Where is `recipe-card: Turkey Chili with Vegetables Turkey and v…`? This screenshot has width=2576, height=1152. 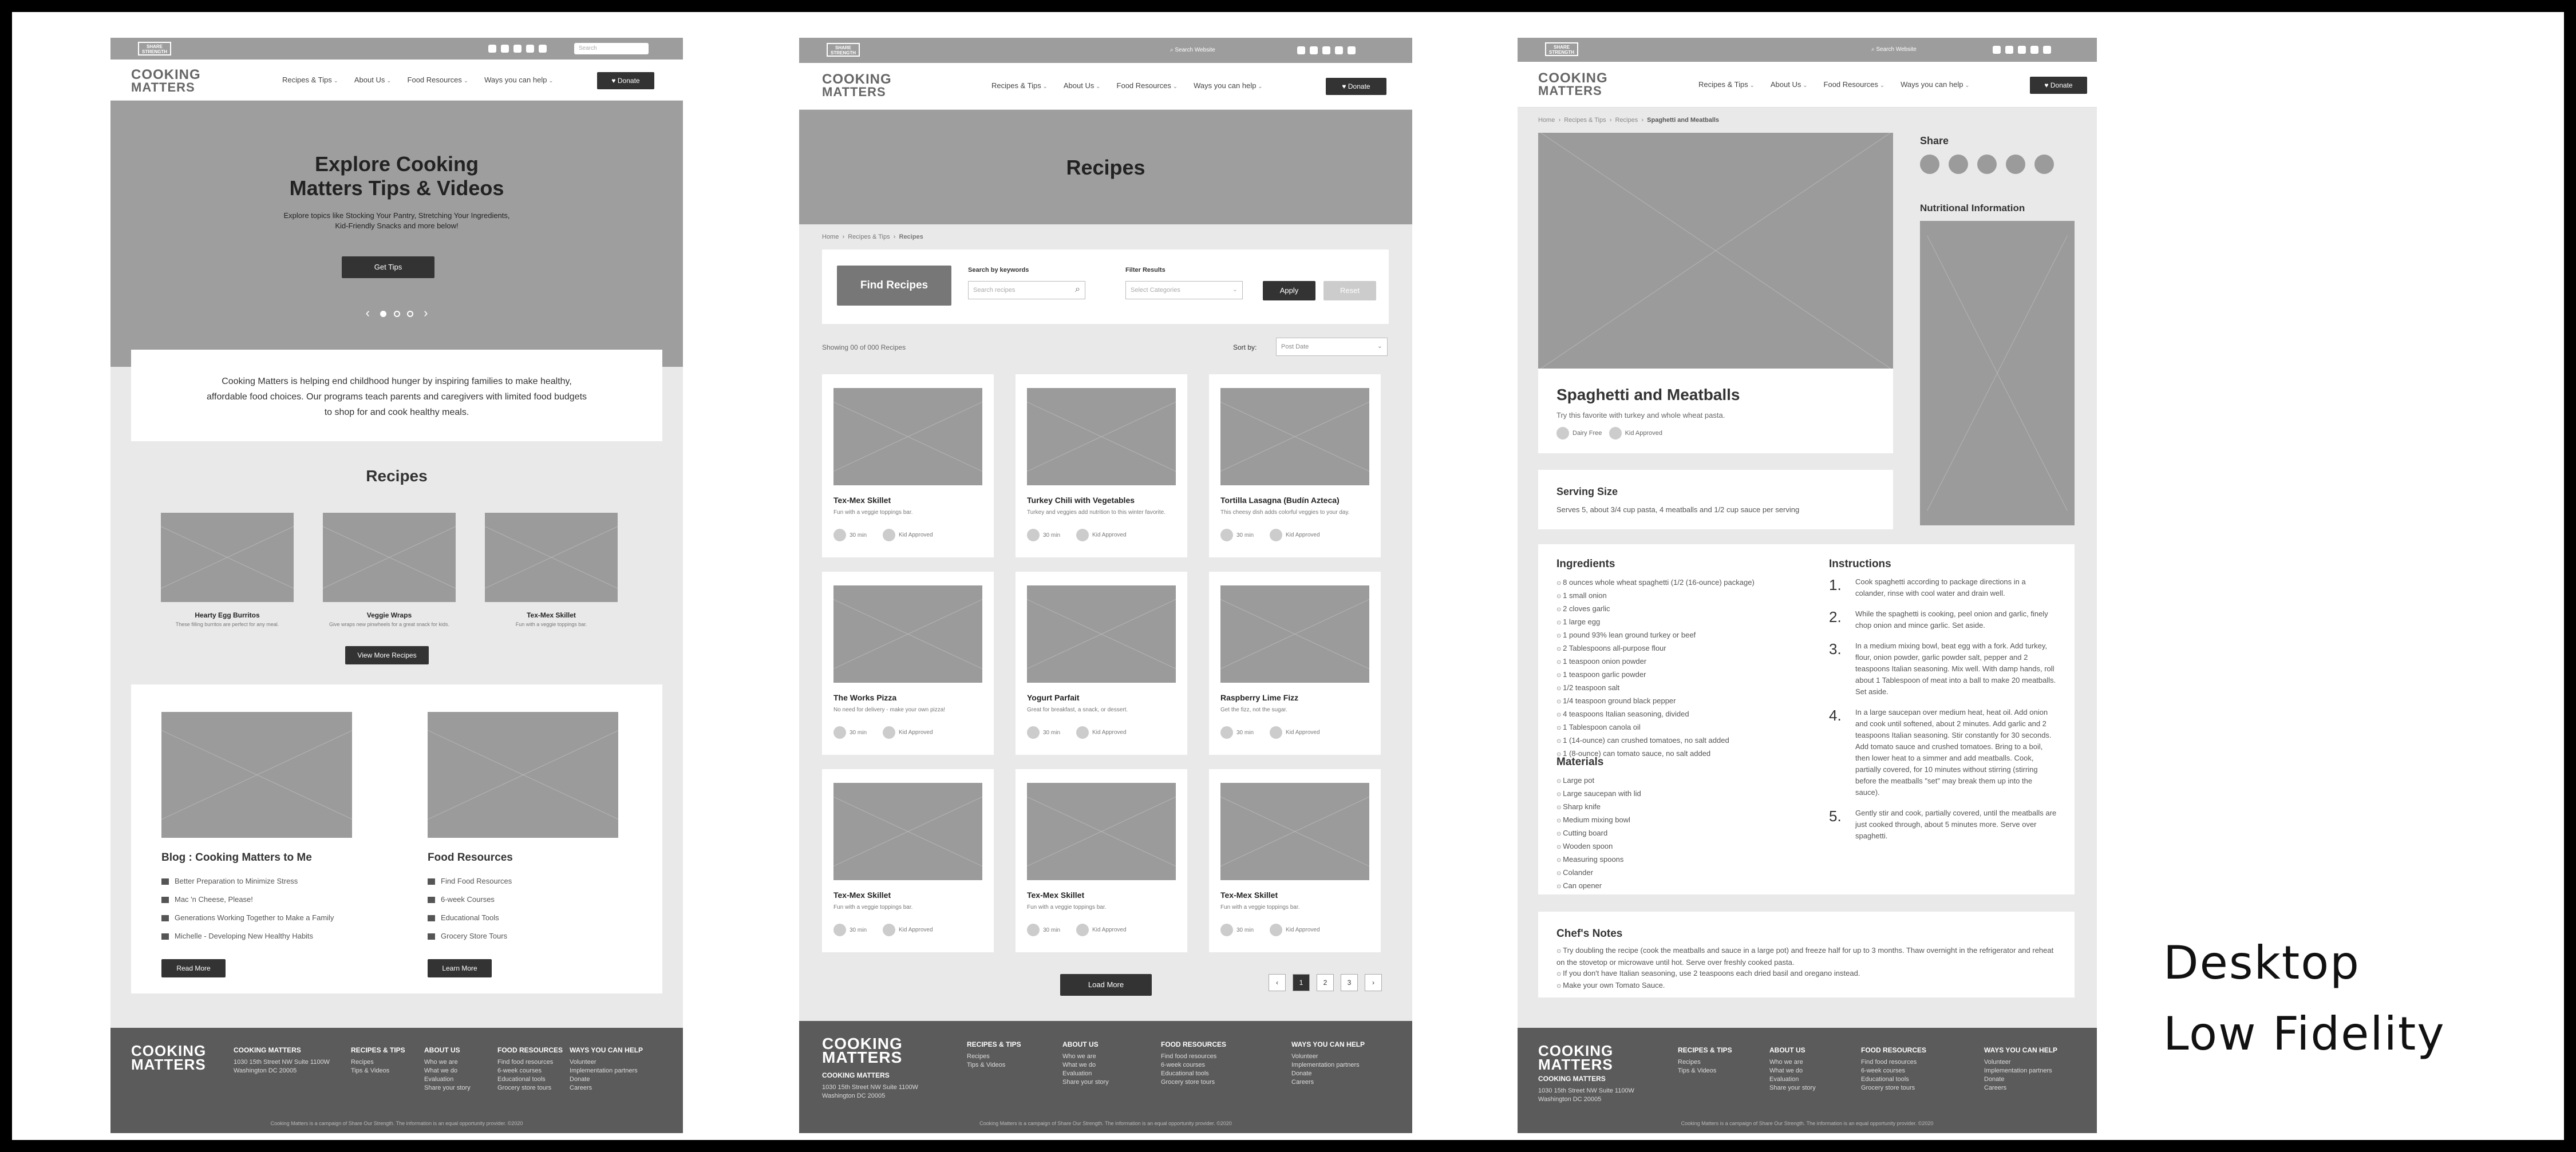
recipe-card: Turkey Chili with Vegetables Turkey and v… is located at coordinates (1101, 465).